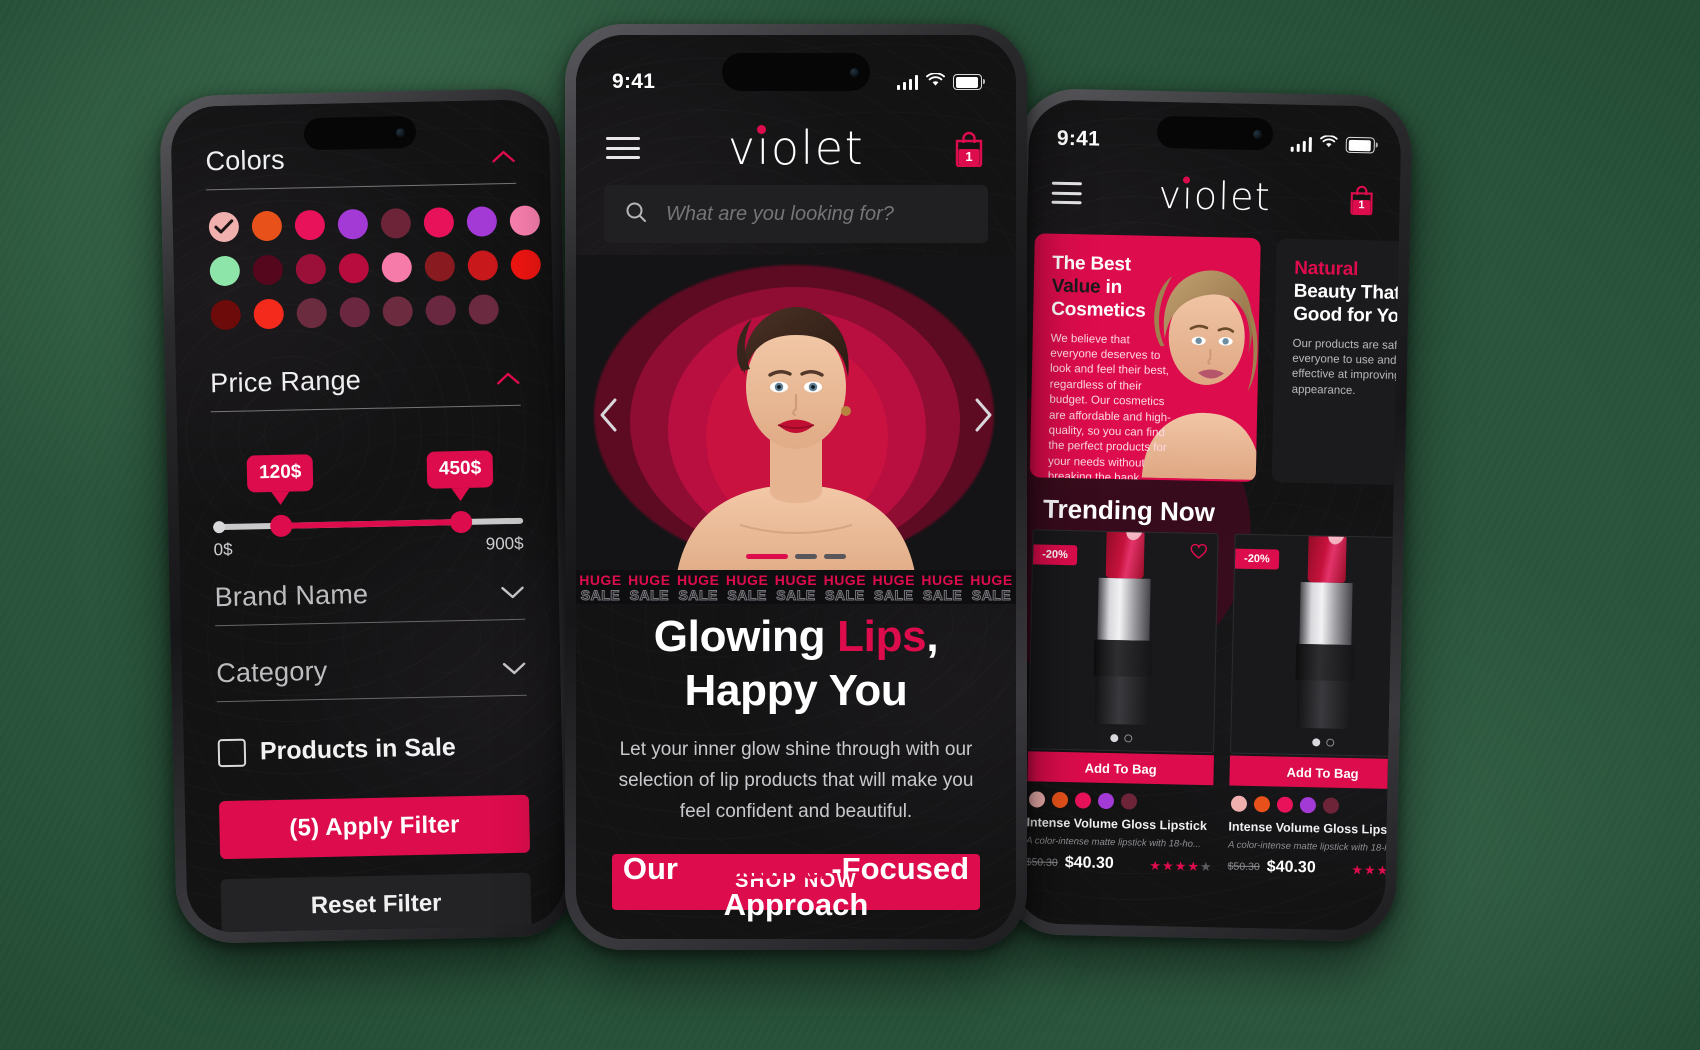  What do you see at coordinates (1089, 863) in the screenshot?
I see `product-new-price: $40.30` at bounding box center [1089, 863].